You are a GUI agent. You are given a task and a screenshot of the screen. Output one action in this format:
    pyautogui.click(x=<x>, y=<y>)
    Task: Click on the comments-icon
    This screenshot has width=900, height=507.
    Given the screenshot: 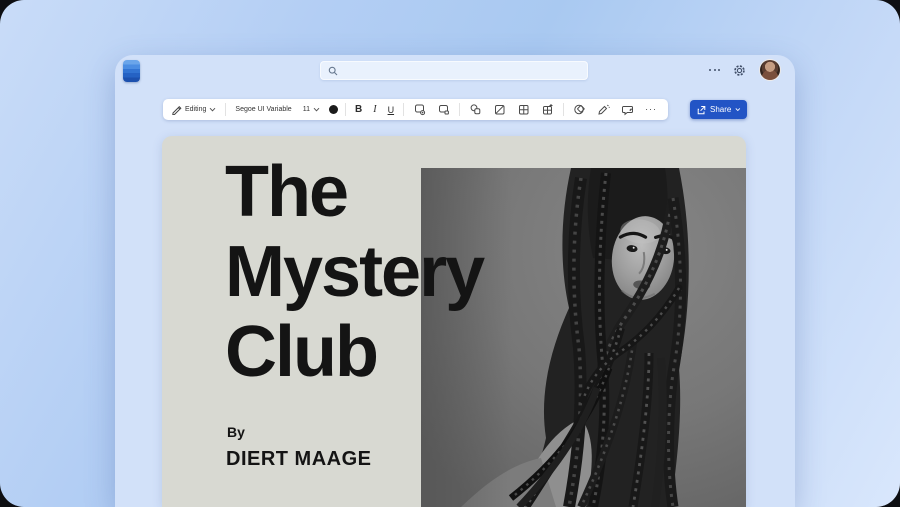 What is the action you would take?
    pyautogui.click(x=627, y=109)
    